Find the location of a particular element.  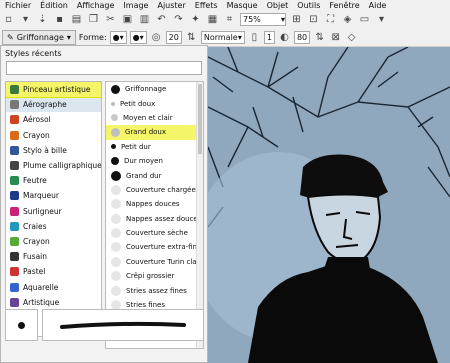

menu-item: Outils is located at coordinates (308, 5).